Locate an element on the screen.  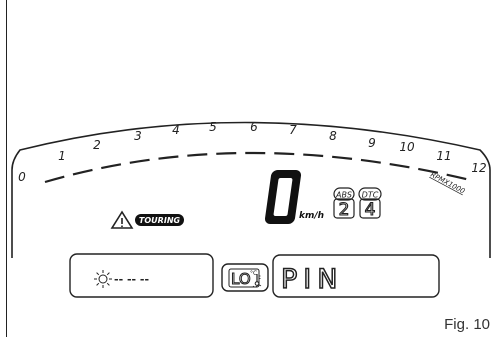
temperature-display: LO °C is located at coordinates (245, 277).